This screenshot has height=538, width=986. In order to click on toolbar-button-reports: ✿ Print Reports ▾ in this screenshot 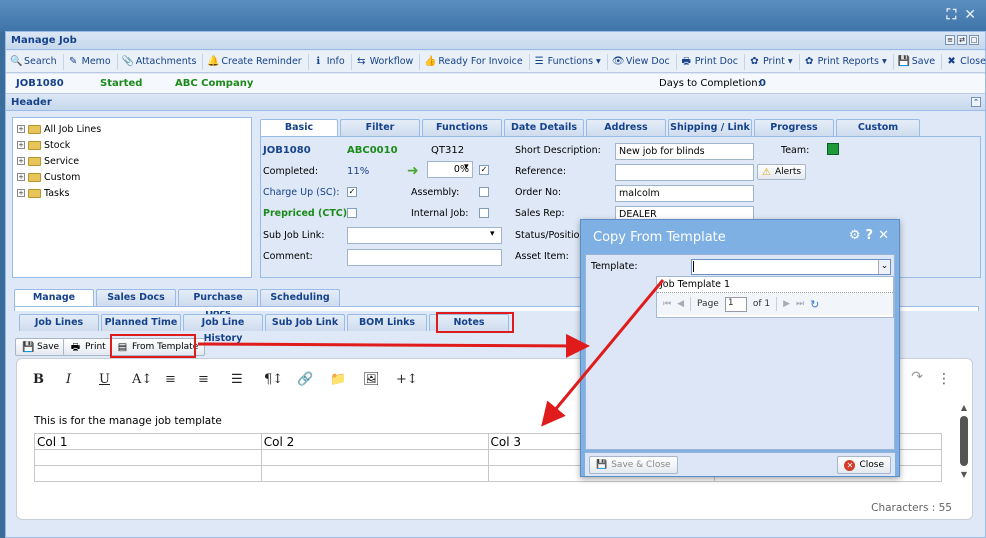, I will do `click(849, 61)`.